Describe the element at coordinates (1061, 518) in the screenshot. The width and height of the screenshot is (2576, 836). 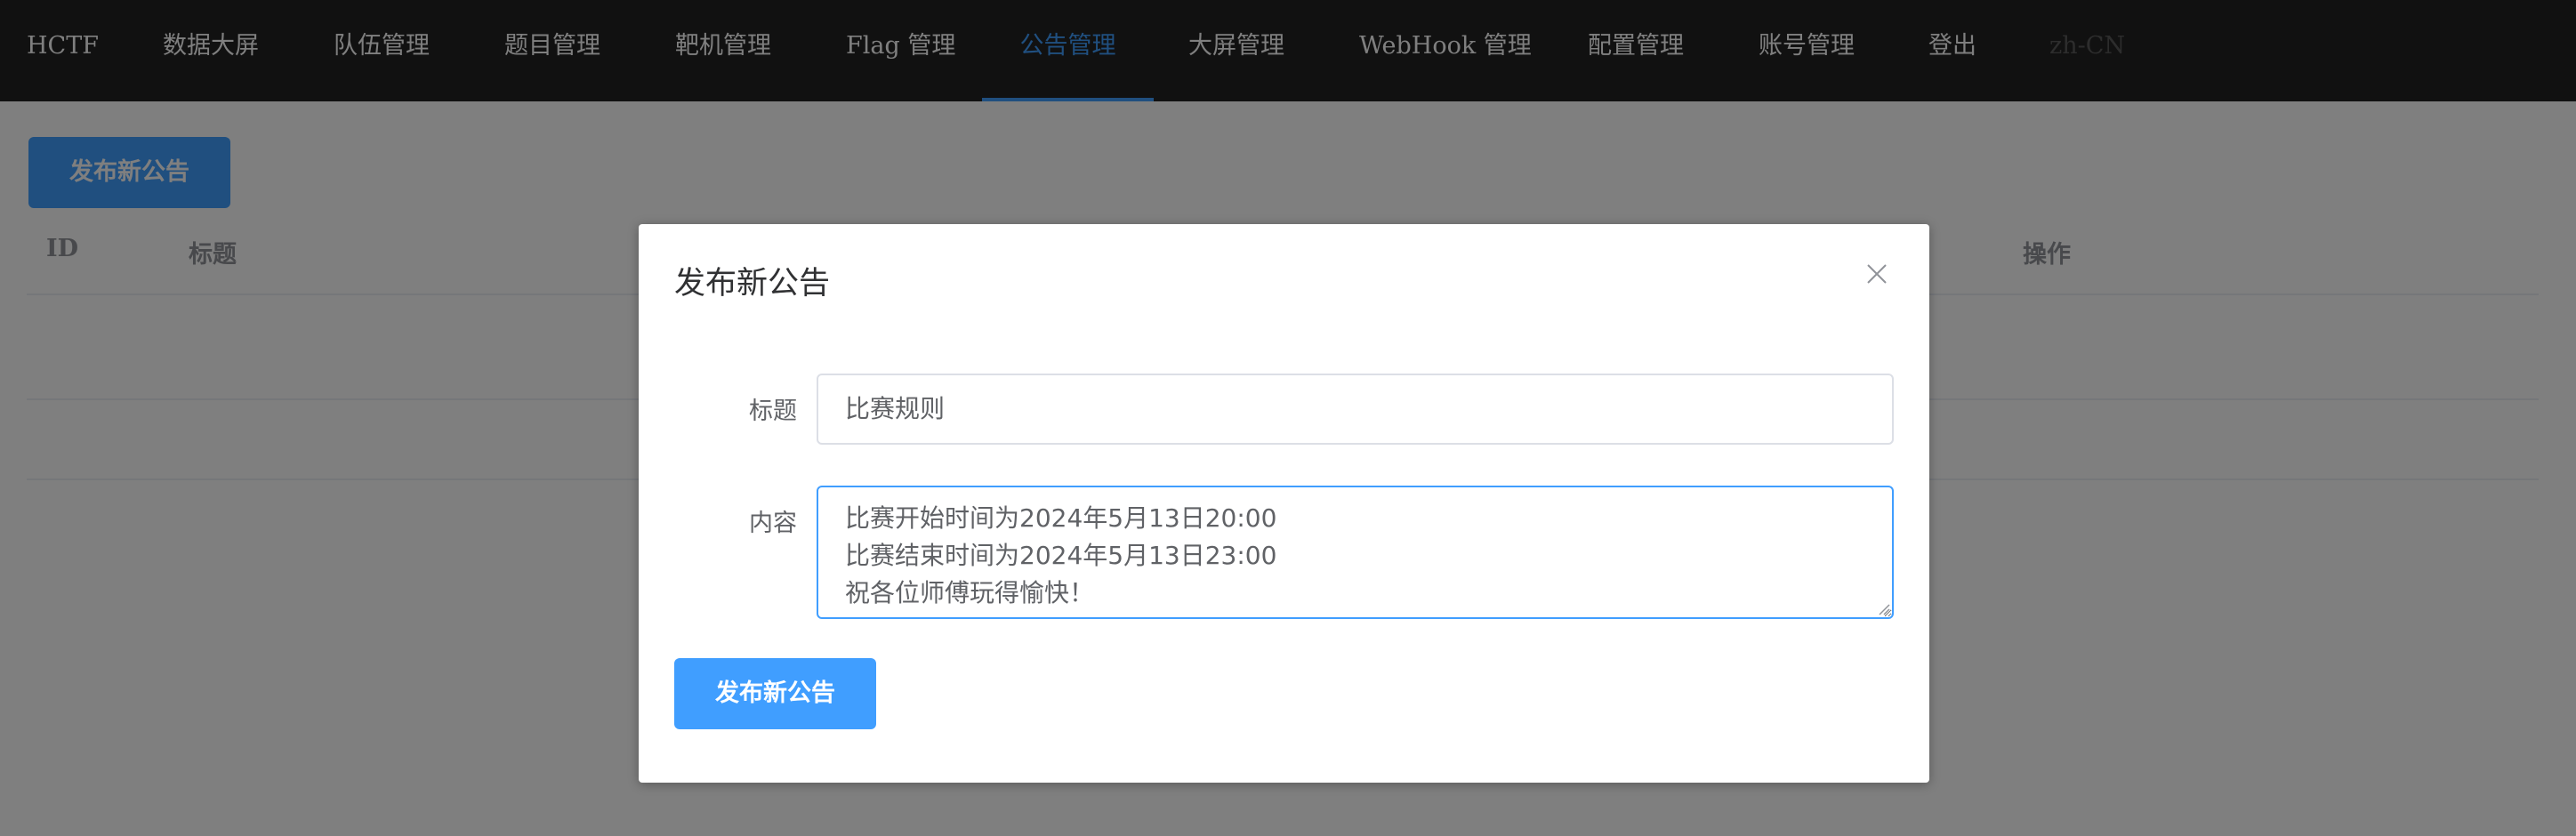
I see `content-line: 比赛开始时间为2024年5月13日20:00` at that location.